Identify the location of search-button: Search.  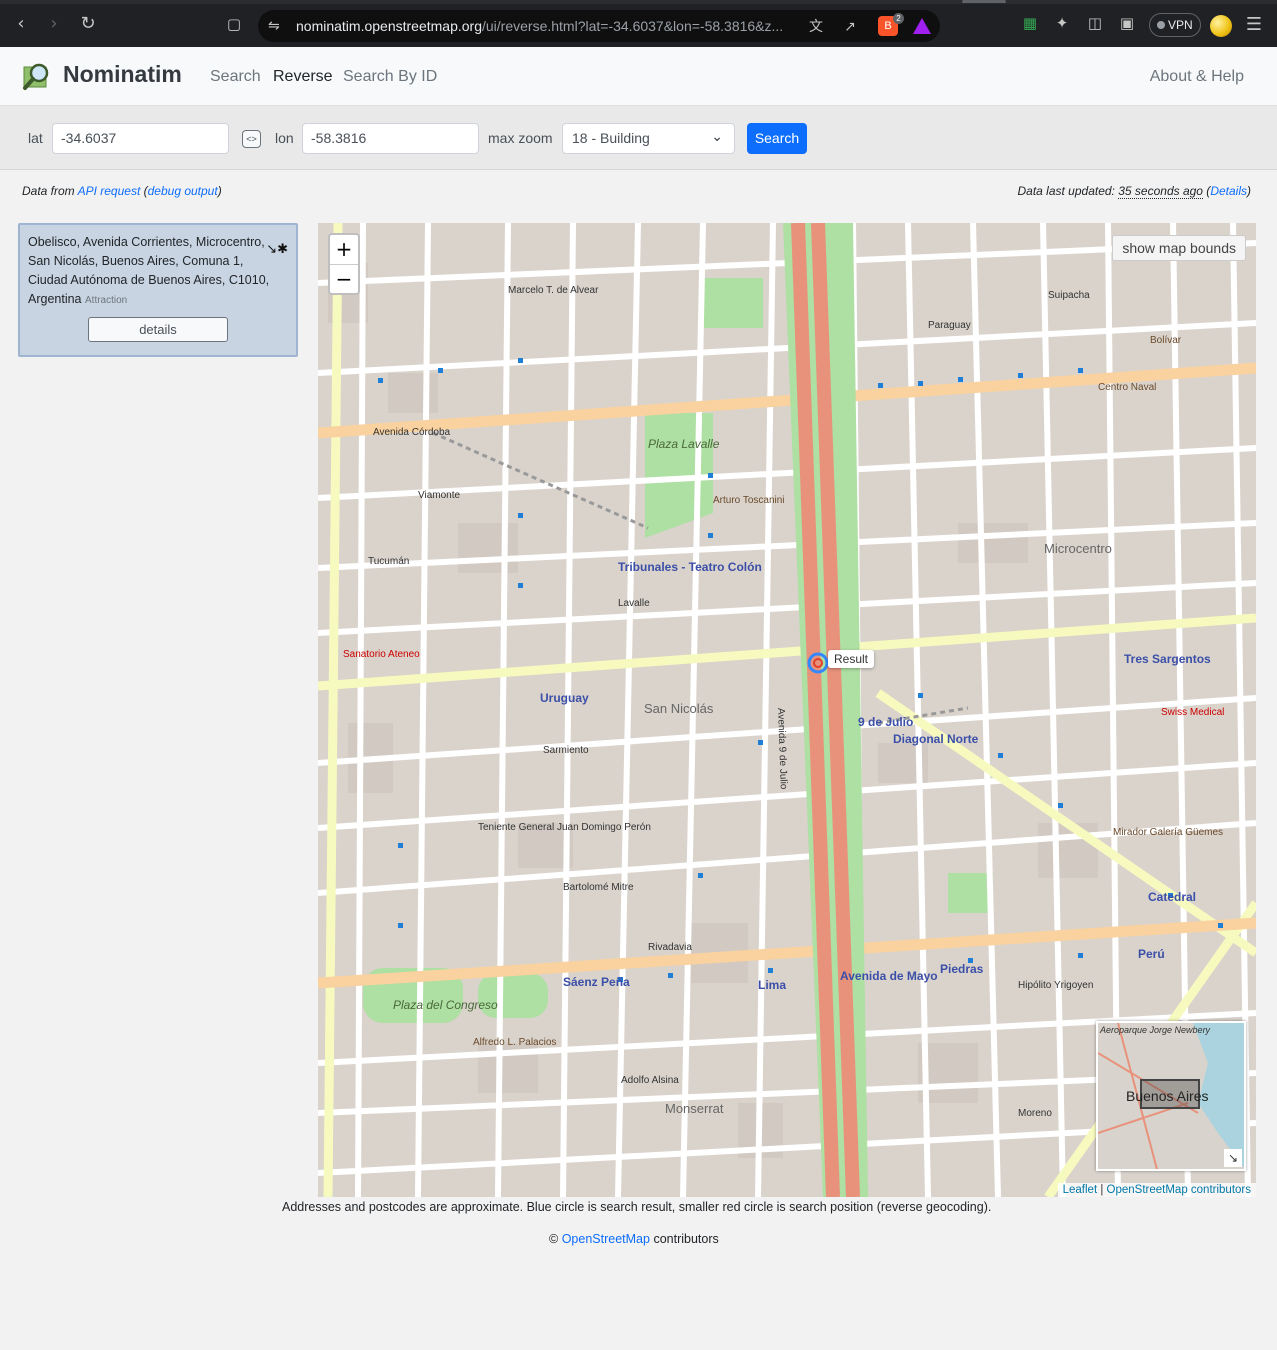
(777, 138).